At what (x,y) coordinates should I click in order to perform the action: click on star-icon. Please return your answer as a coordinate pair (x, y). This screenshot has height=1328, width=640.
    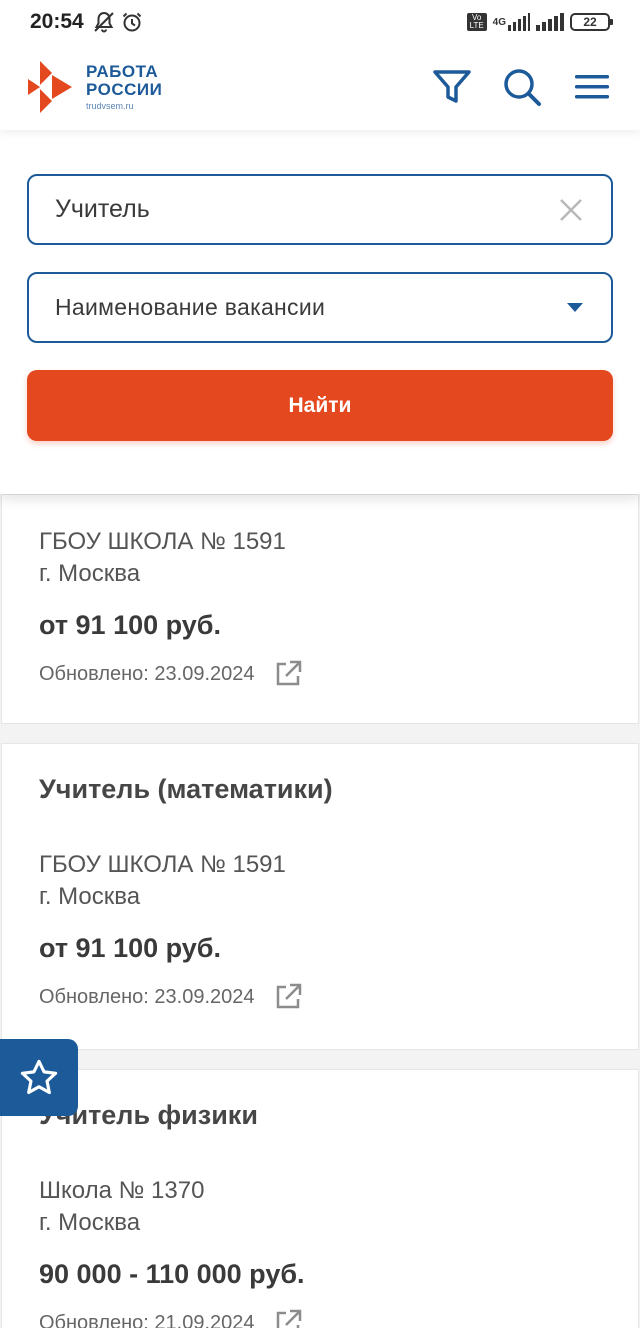
    Looking at the image, I should click on (39, 1076).